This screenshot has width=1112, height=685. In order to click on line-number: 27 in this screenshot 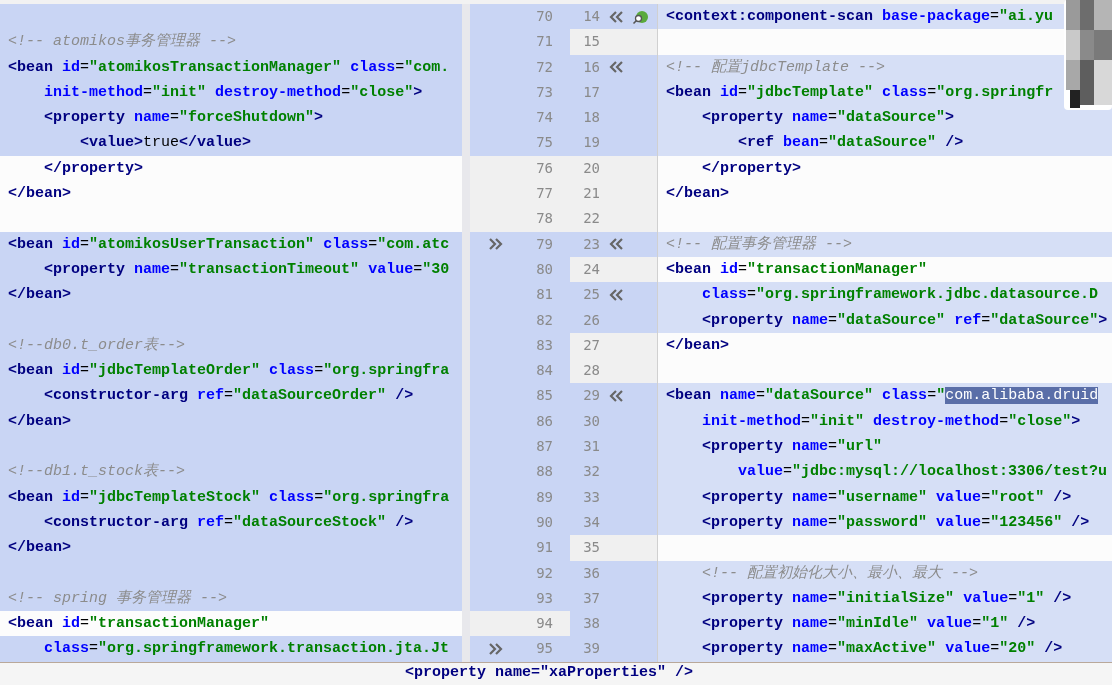, I will do `click(591, 345)`.